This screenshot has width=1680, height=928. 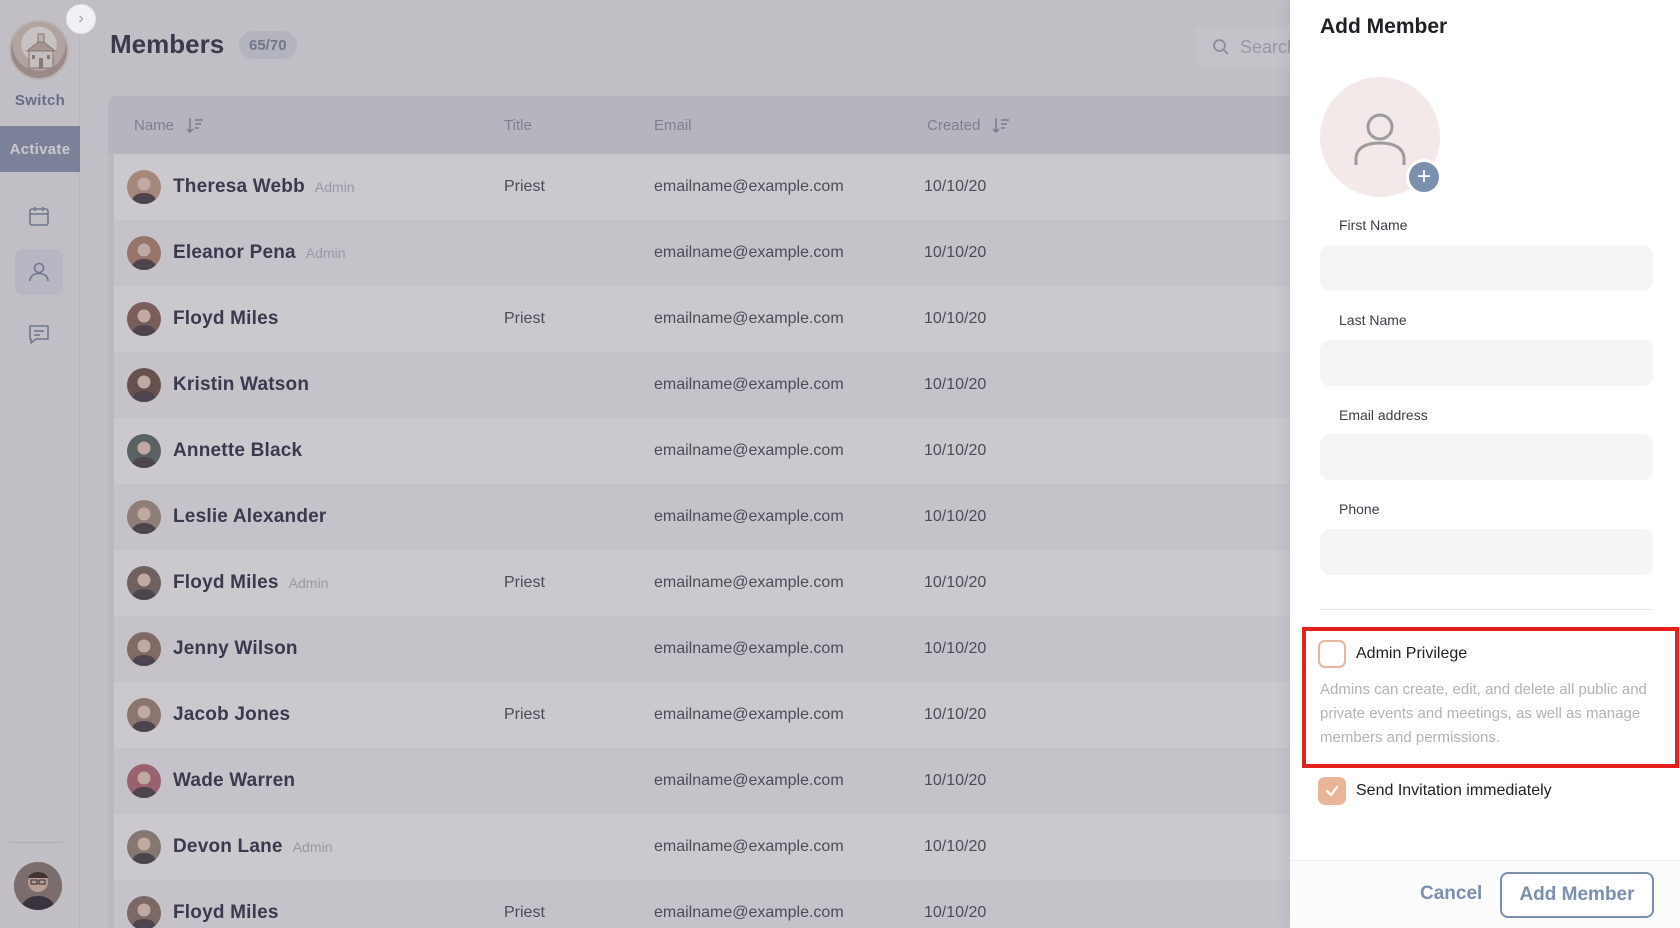 What do you see at coordinates (235, 649) in the screenshot?
I see `member-name: Jenny Wilson` at bounding box center [235, 649].